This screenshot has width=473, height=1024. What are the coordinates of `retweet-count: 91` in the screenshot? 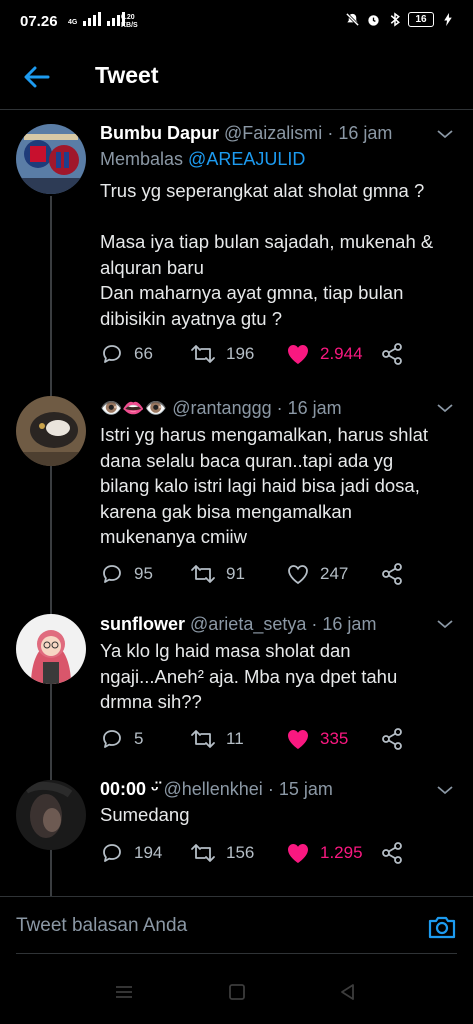 It's located at (235, 573).